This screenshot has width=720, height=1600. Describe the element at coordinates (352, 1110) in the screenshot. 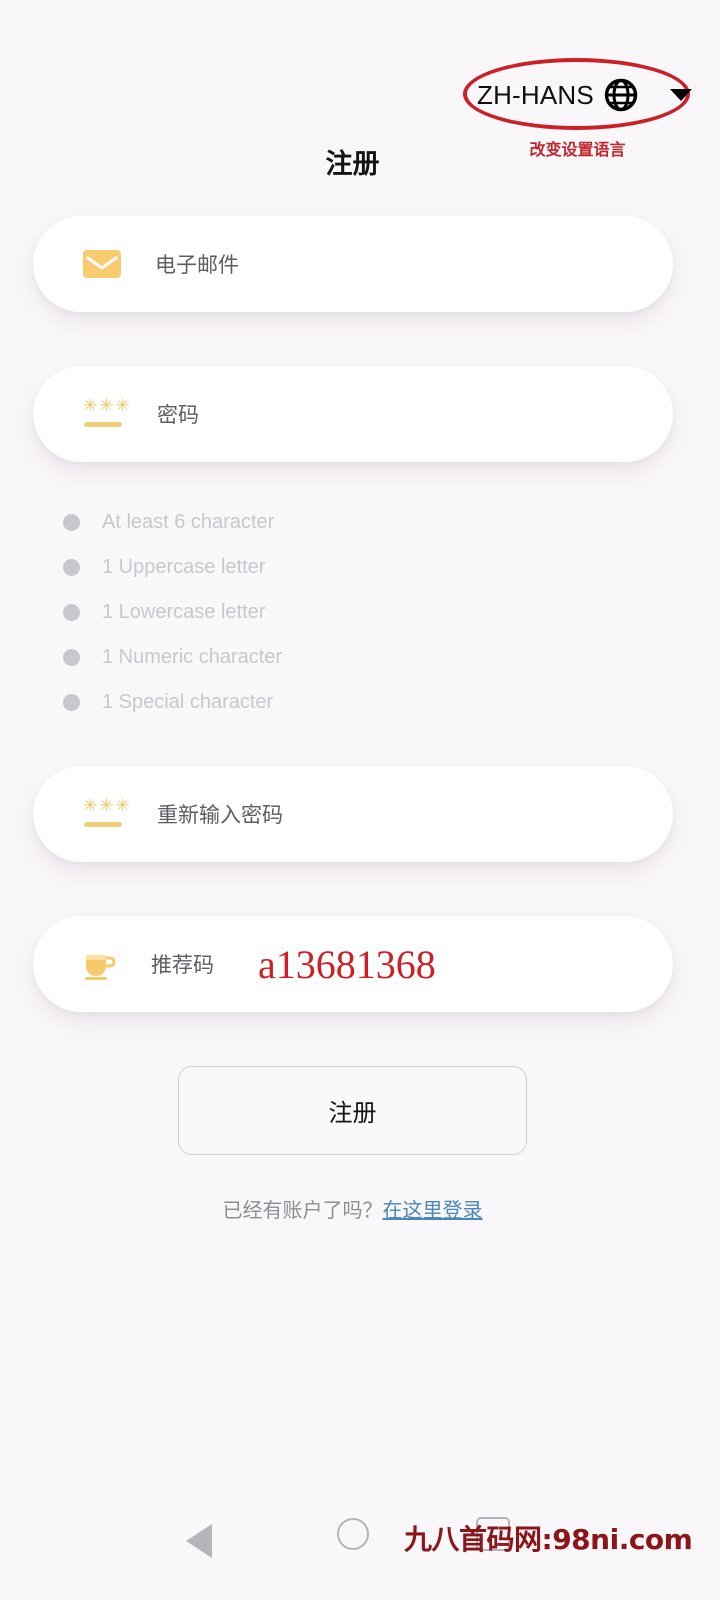

I see `register-button: 注册` at that location.